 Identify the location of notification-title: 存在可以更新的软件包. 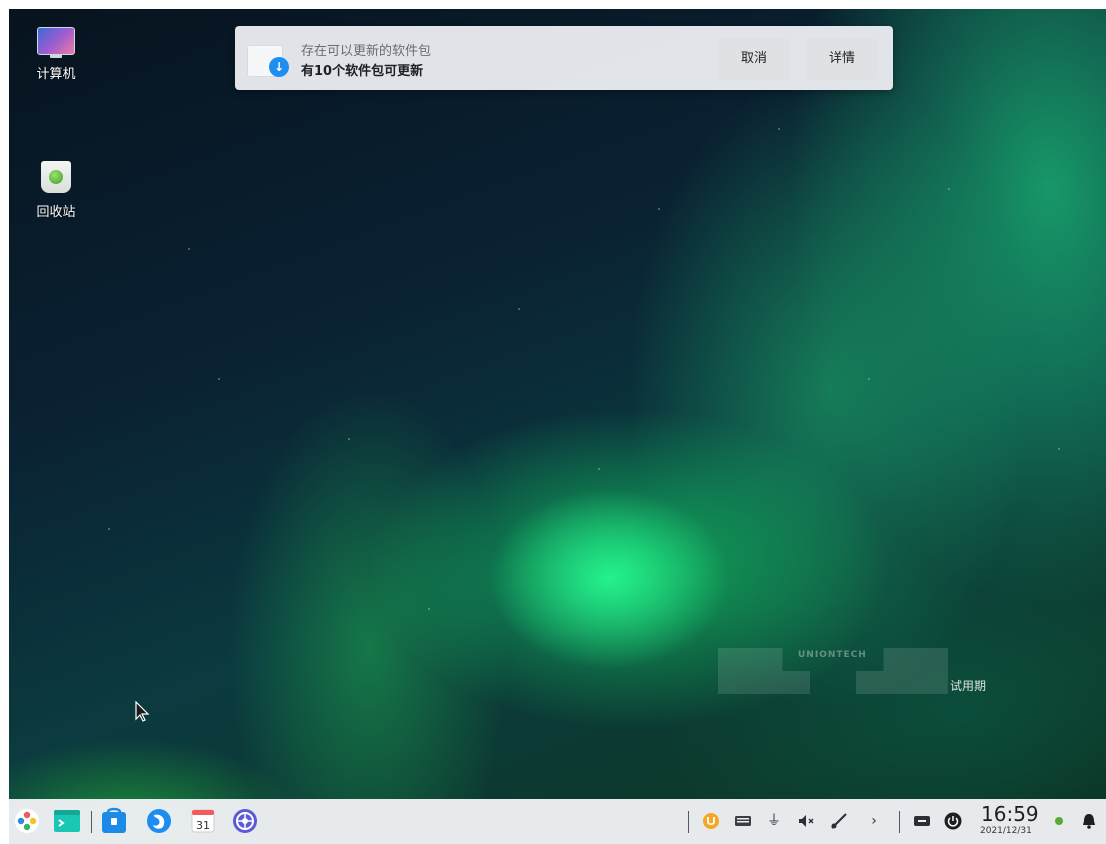
(366, 51).